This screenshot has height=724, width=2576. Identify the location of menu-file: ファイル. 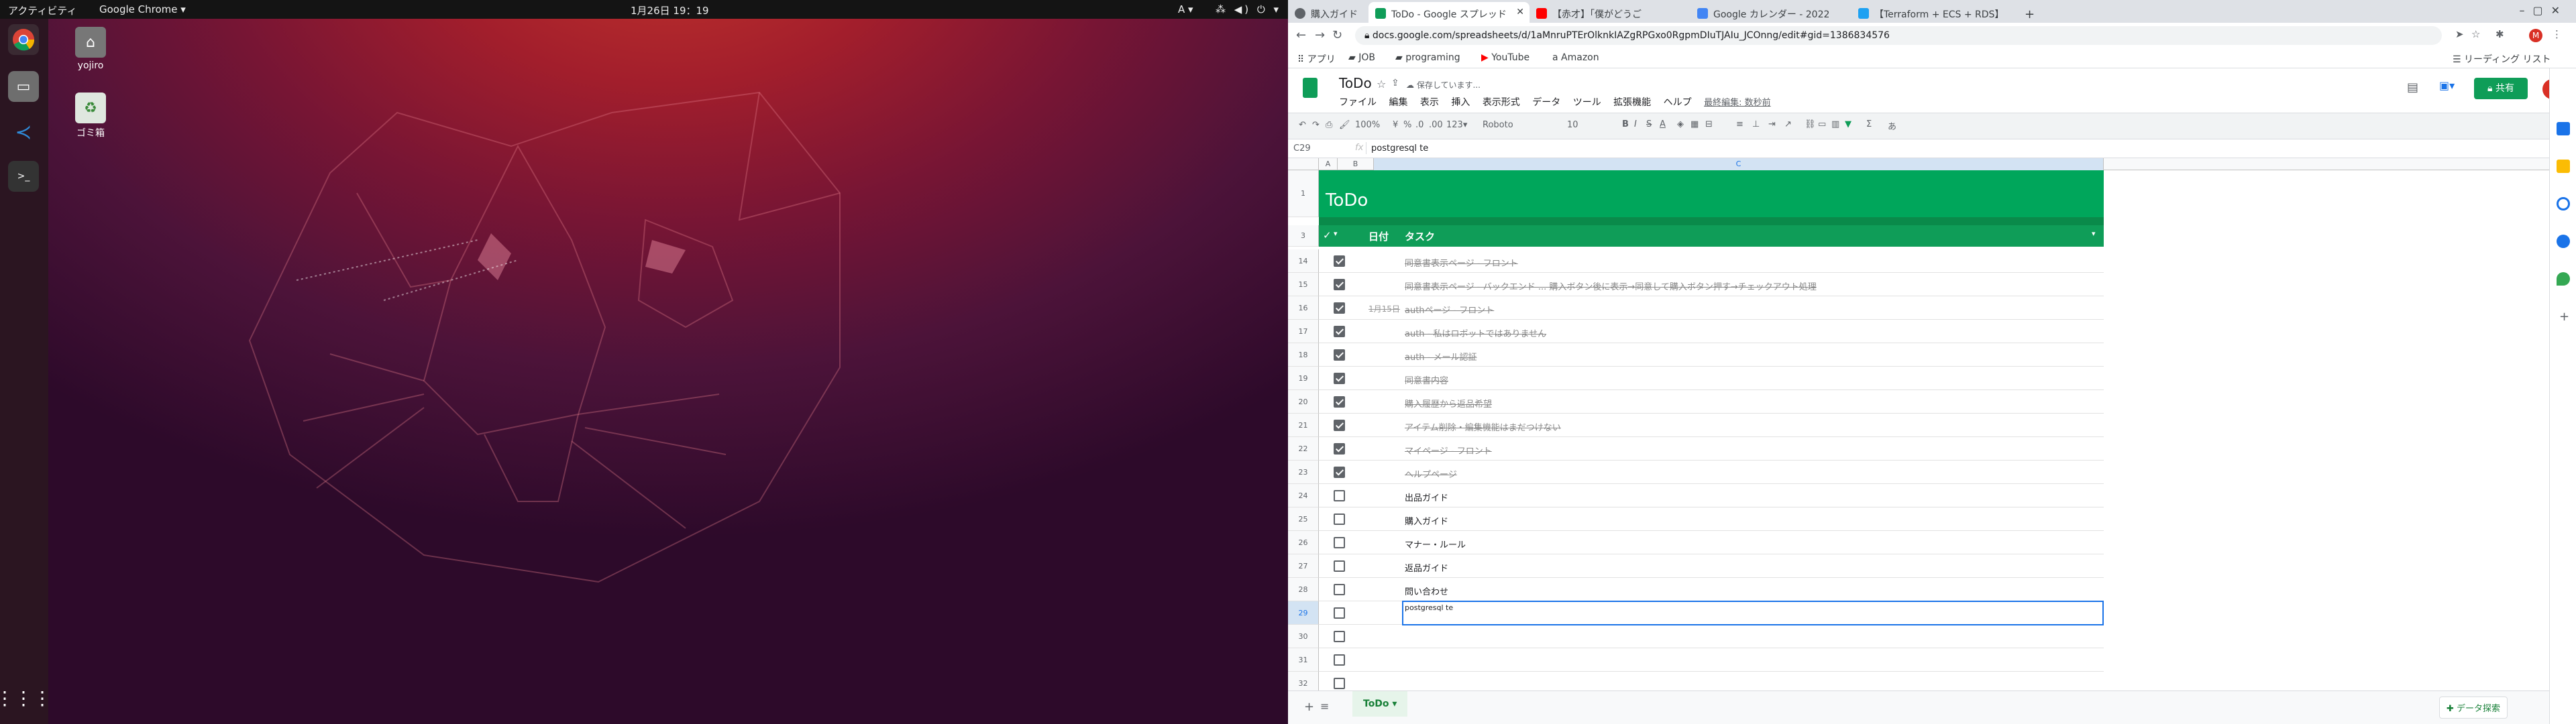
(1358, 102).